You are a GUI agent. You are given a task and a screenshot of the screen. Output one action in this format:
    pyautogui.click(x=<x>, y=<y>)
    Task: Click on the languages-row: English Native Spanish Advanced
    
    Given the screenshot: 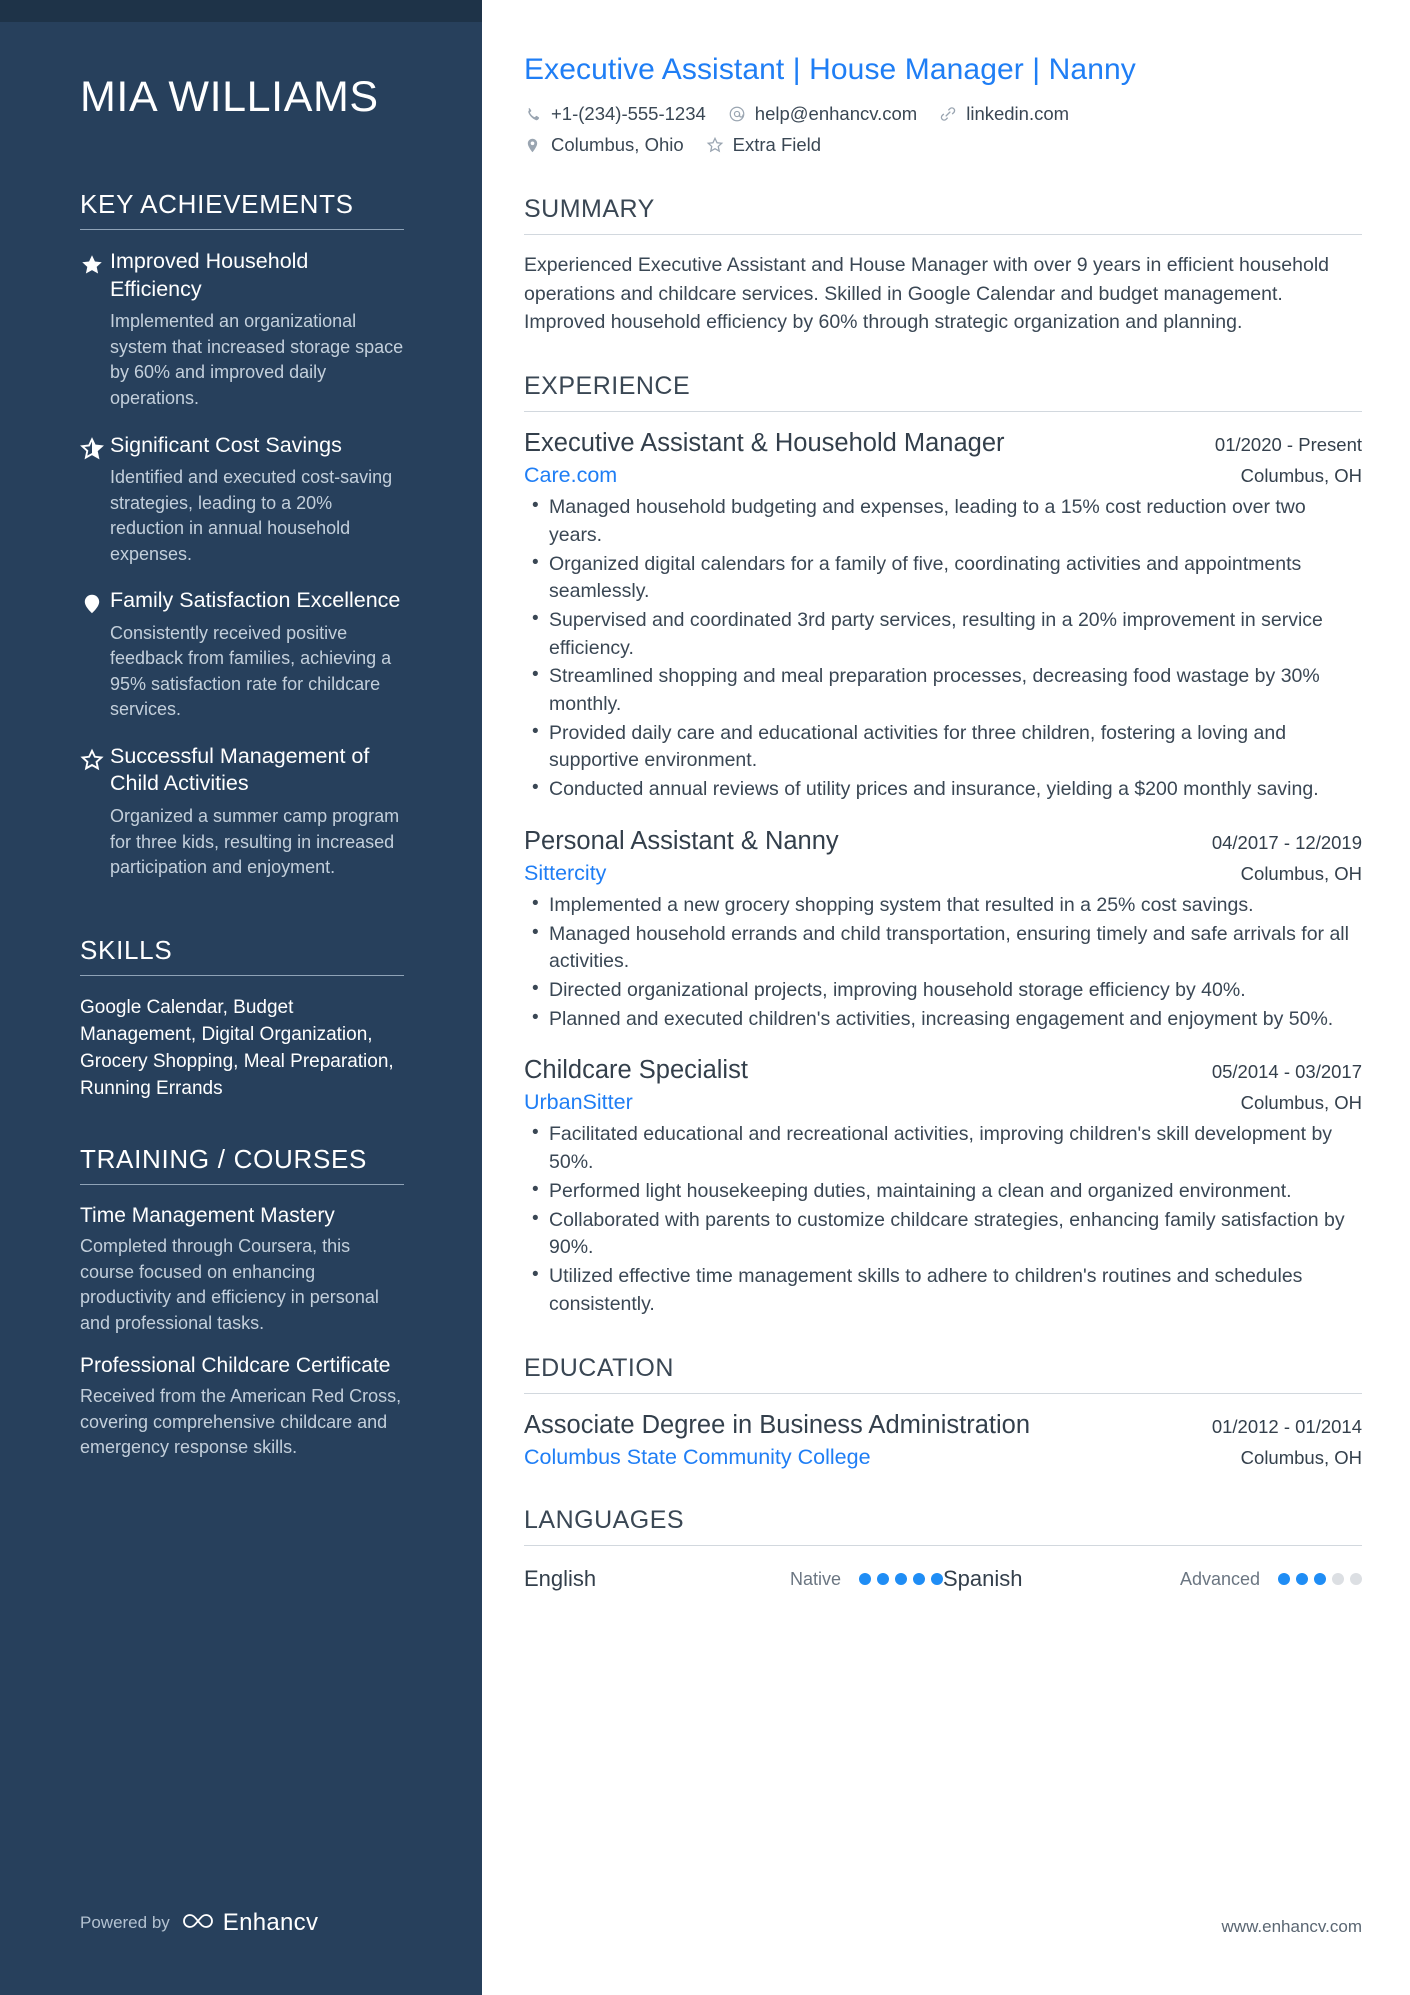 What is the action you would take?
    pyautogui.click(x=943, y=1577)
    